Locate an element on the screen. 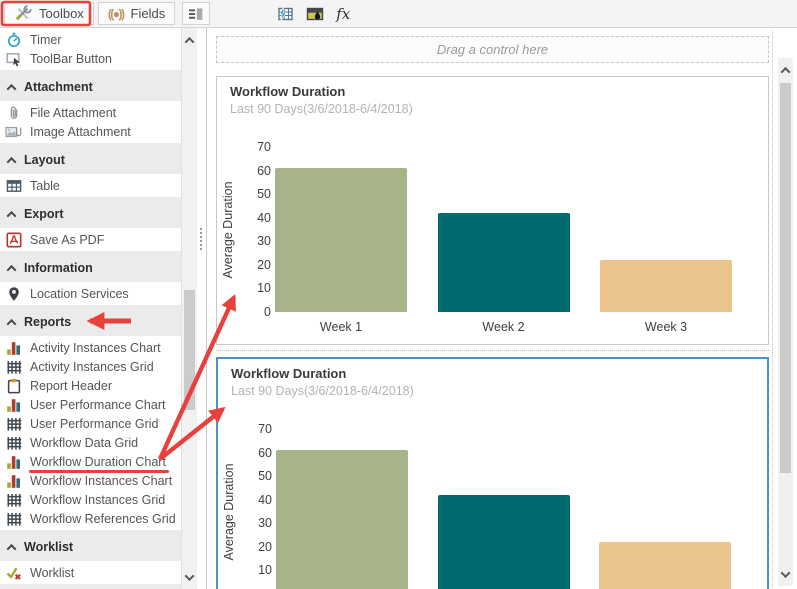 The height and width of the screenshot is (589, 797). sidebar-item-file-attachment: File Attachment is located at coordinates (90, 112).